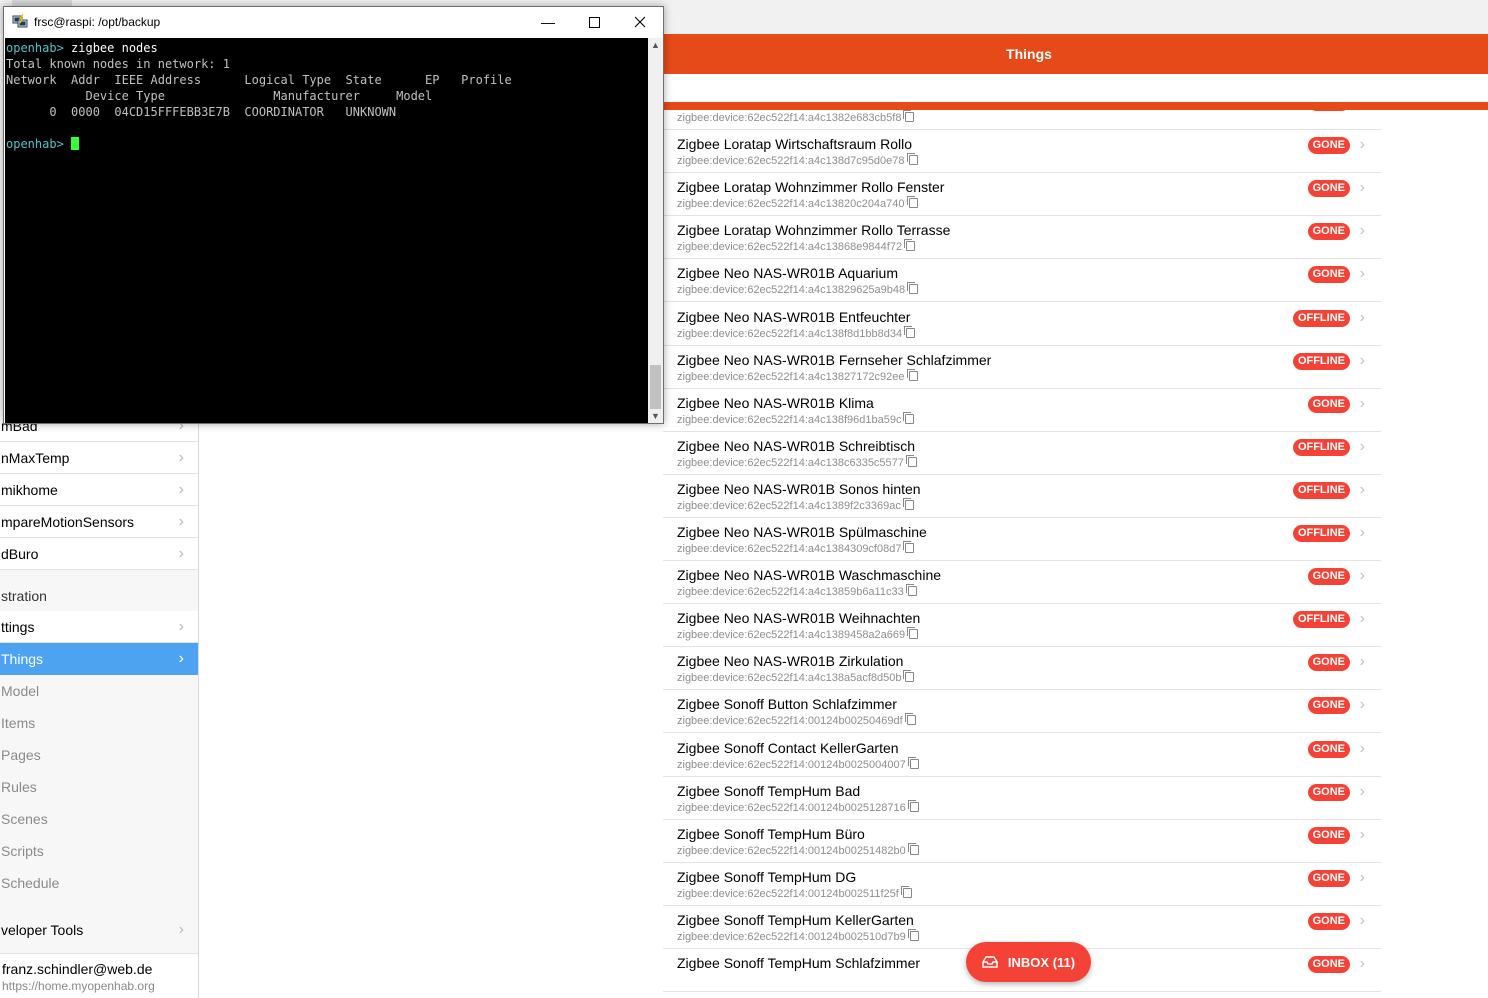 This screenshot has height=998, width=1488. I want to click on sidebar-item-comparemotionsensors: mpareMotionSensors ›, so click(99, 522).